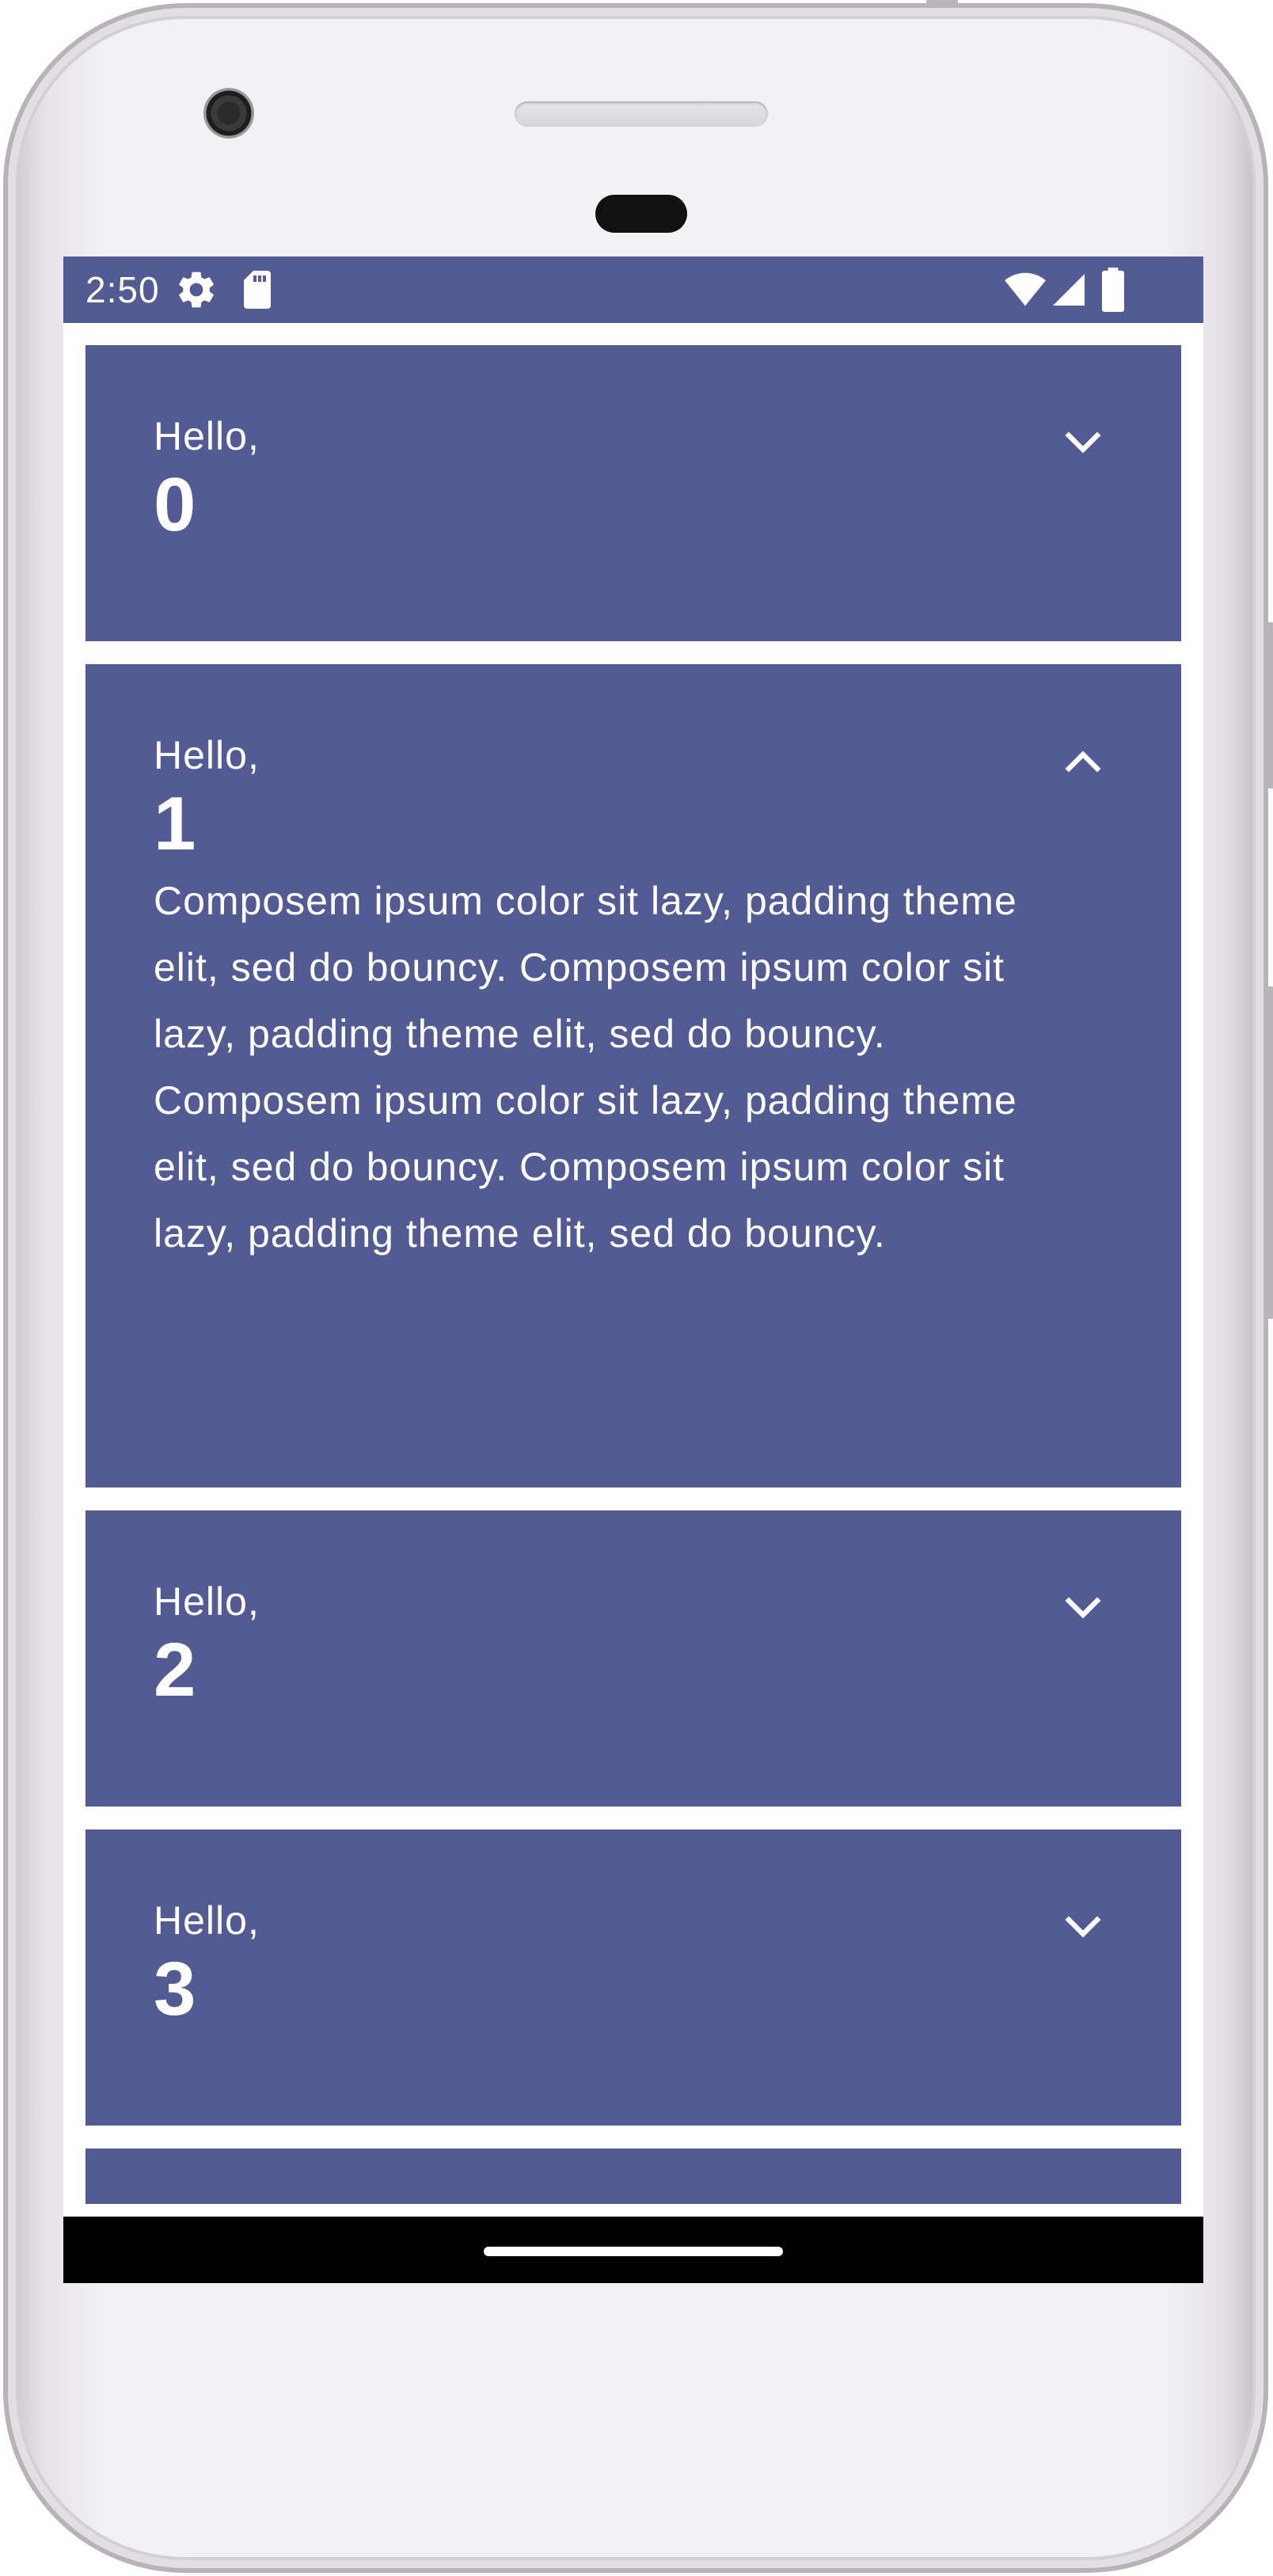 The width and height of the screenshot is (1273, 2576). I want to click on greeting-card-3: Hello, 3, so click(633, 1978).